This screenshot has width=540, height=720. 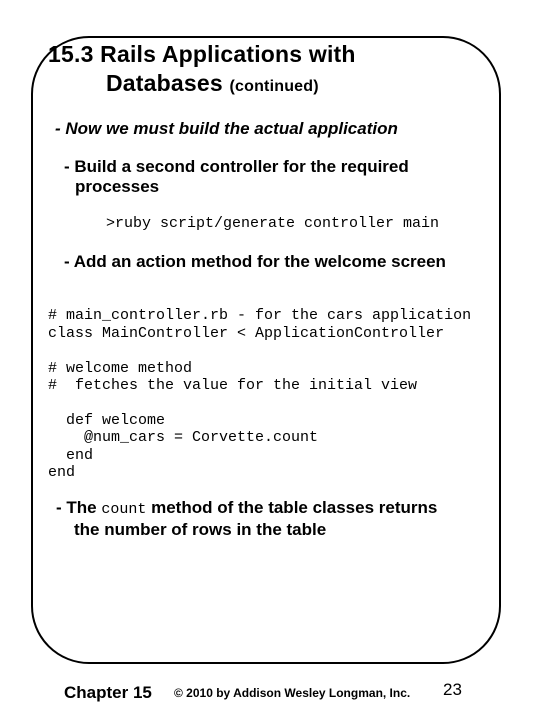 I want to click on footer-copyright: © 2010 by Addison Wesley Longman, Inc., so click(x=292, y=693).